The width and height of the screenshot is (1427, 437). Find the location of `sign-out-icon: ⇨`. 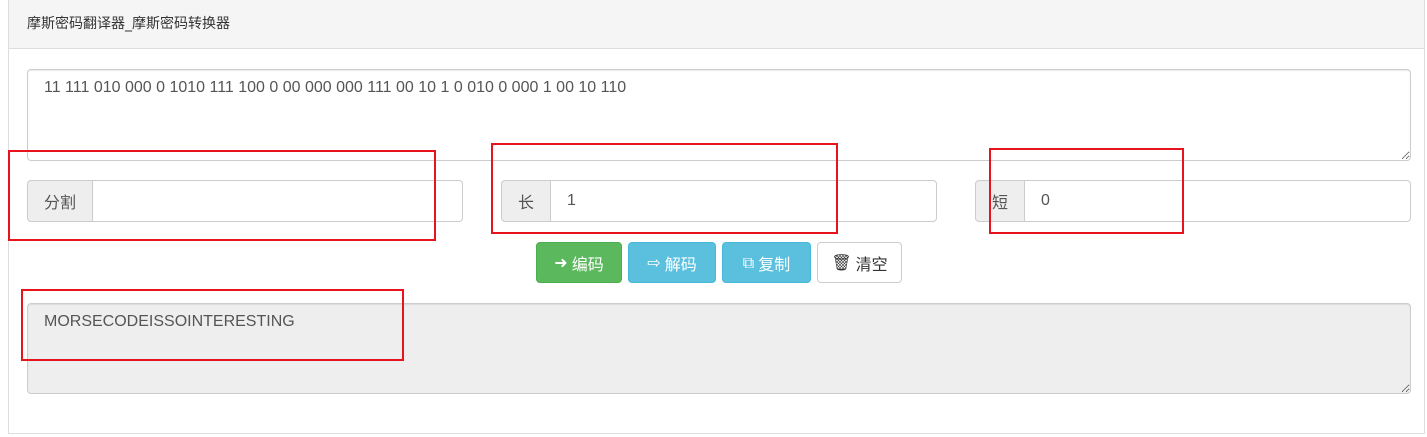

sign-out-icon: ⇨ is located at coordinates (654, 262).